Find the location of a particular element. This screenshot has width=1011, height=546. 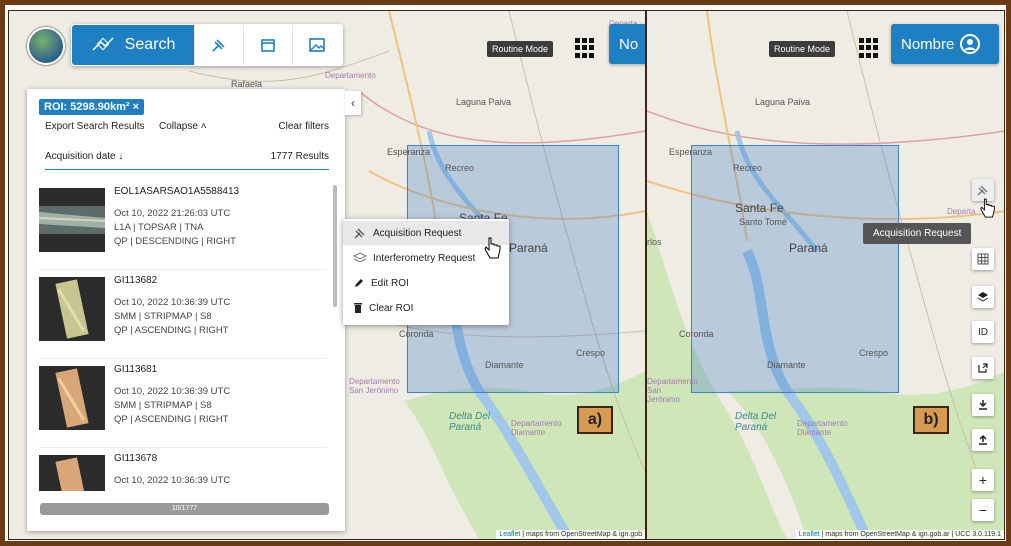

collapse-panel-tab: ‹ is located at coordinates (353, 103).